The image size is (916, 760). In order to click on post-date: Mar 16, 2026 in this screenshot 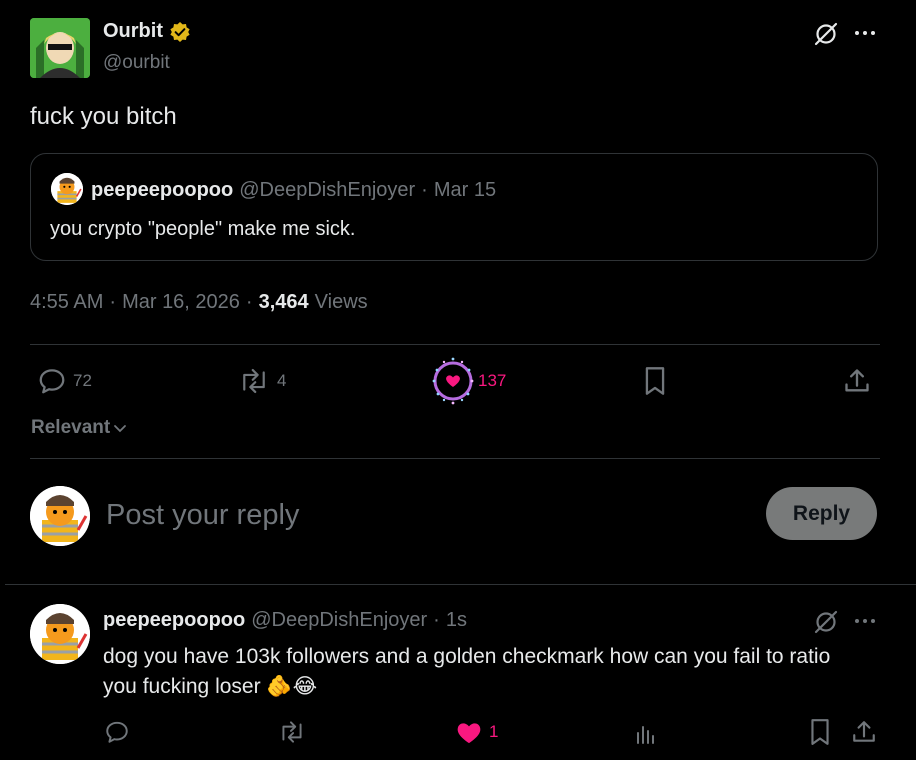, I will do `click(181, 302)`.